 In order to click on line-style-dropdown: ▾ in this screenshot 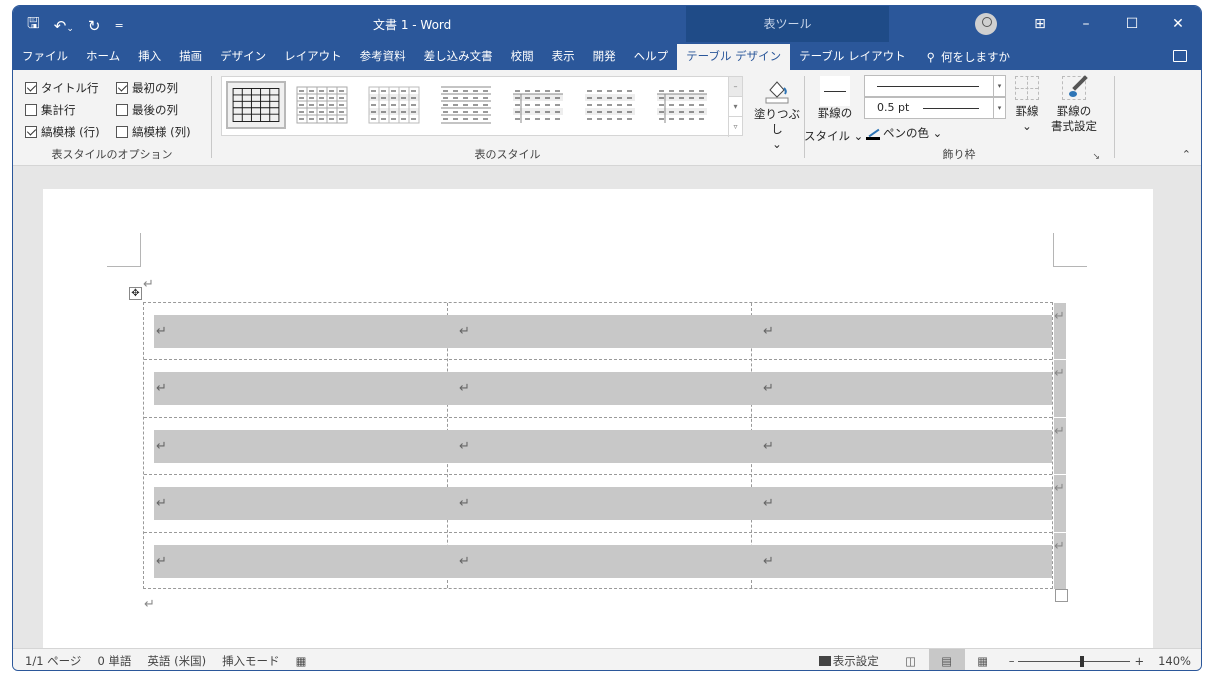, I will do `click(935, 86)`.